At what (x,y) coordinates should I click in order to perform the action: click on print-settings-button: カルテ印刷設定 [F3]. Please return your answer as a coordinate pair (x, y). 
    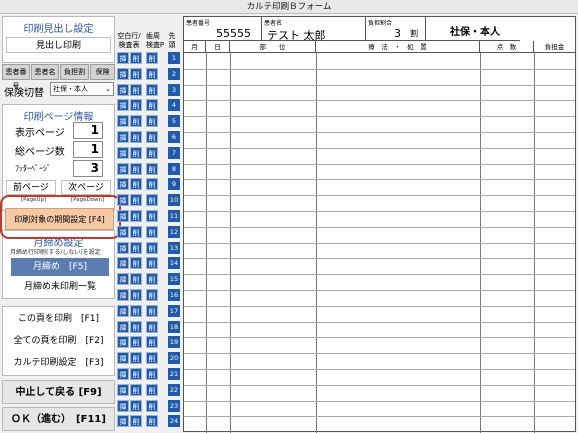
    Looking at the image, I should click on (58, 363).